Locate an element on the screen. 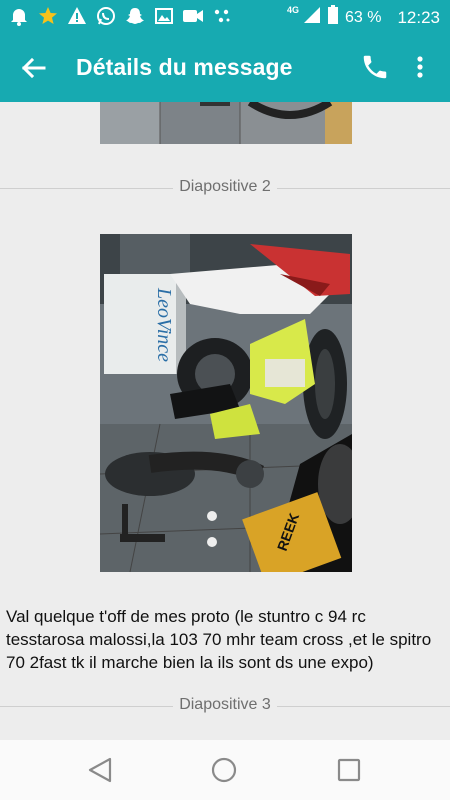 This screenshot has width=450, height=800. app-bar: Détails du message is located at coordinates (225, 67).